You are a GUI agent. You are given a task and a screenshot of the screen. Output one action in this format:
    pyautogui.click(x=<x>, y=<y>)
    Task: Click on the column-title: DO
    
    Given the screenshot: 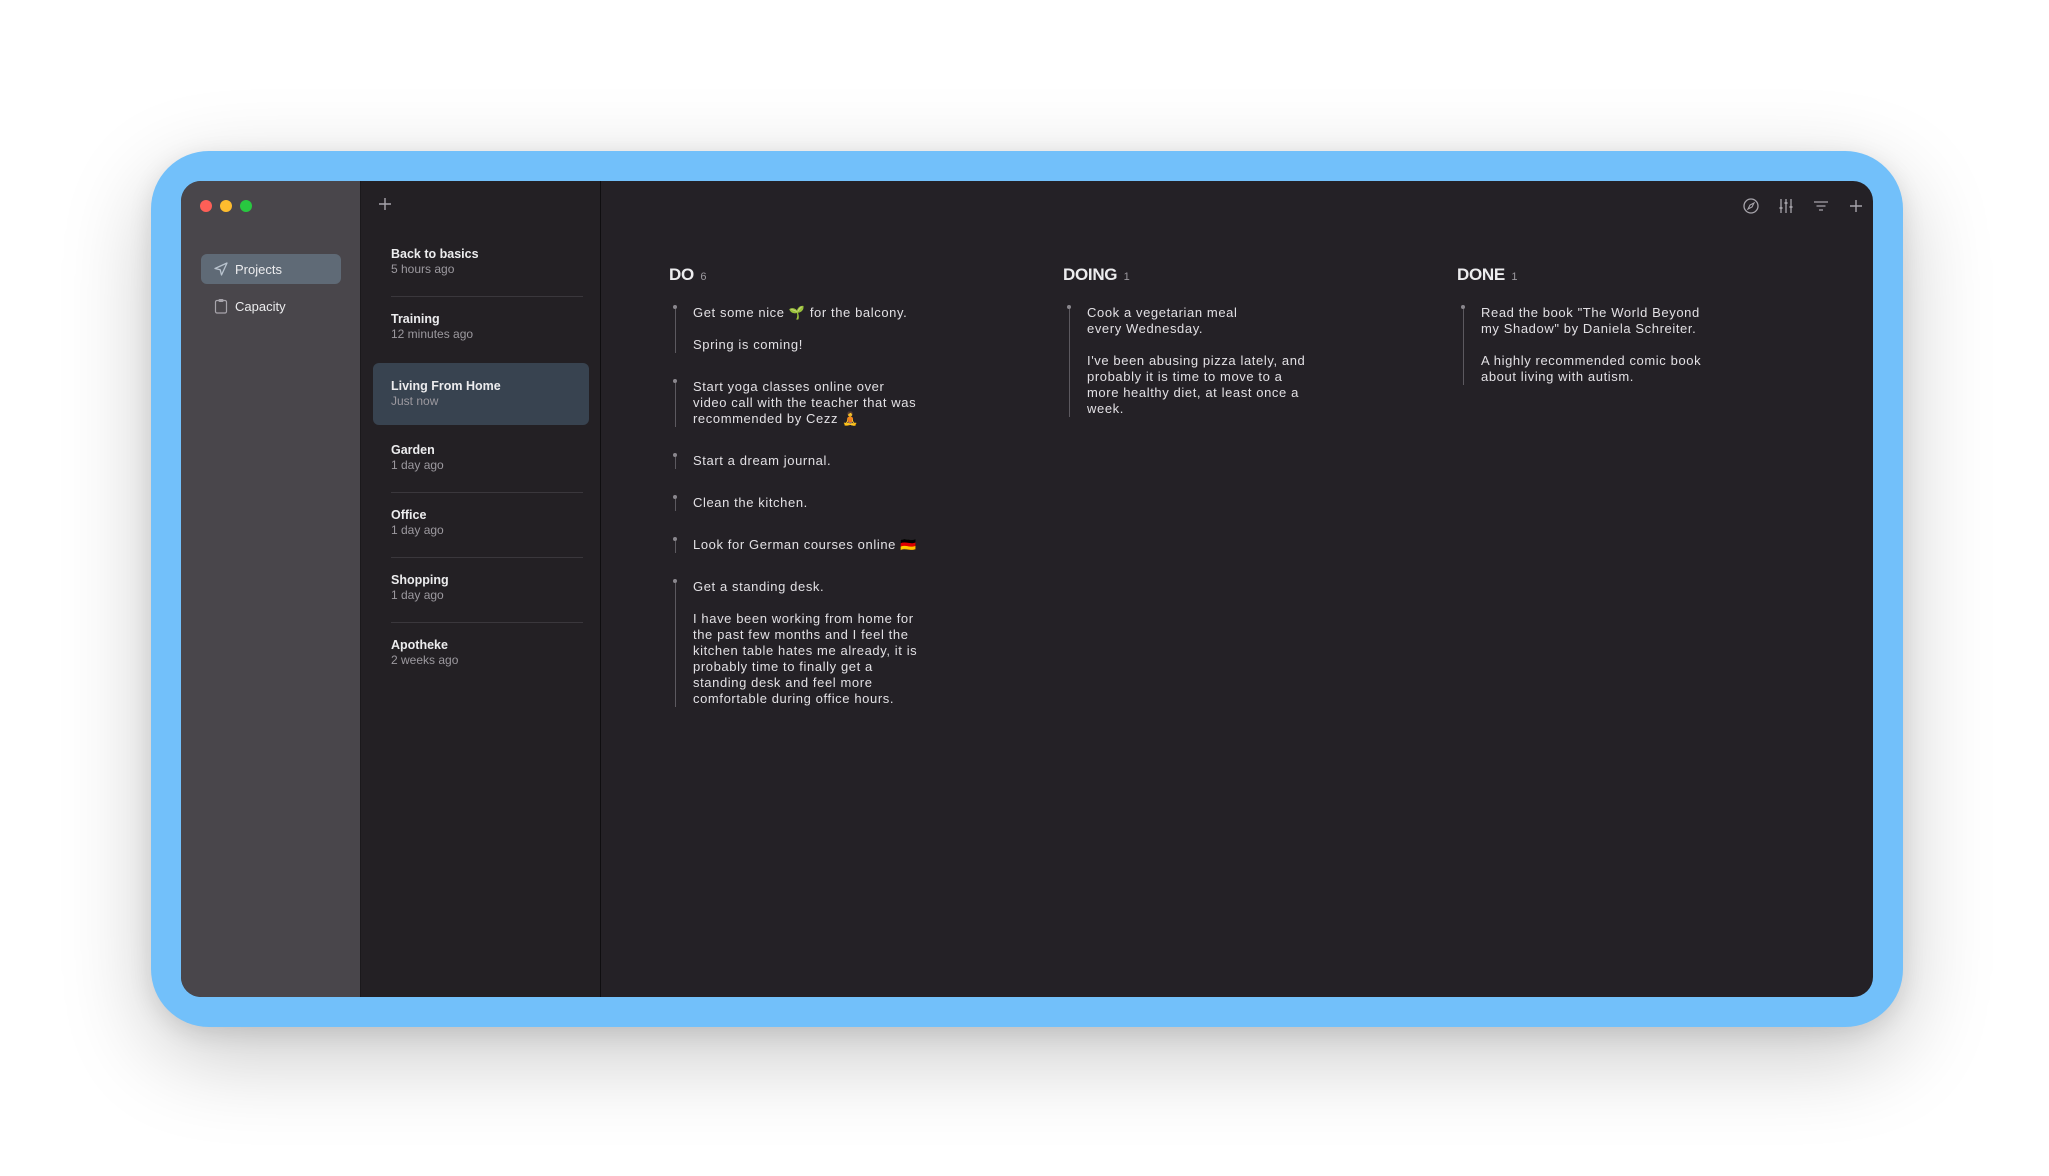 What is the action you would take?
    pyautogui.click(x=681, y=274)
    